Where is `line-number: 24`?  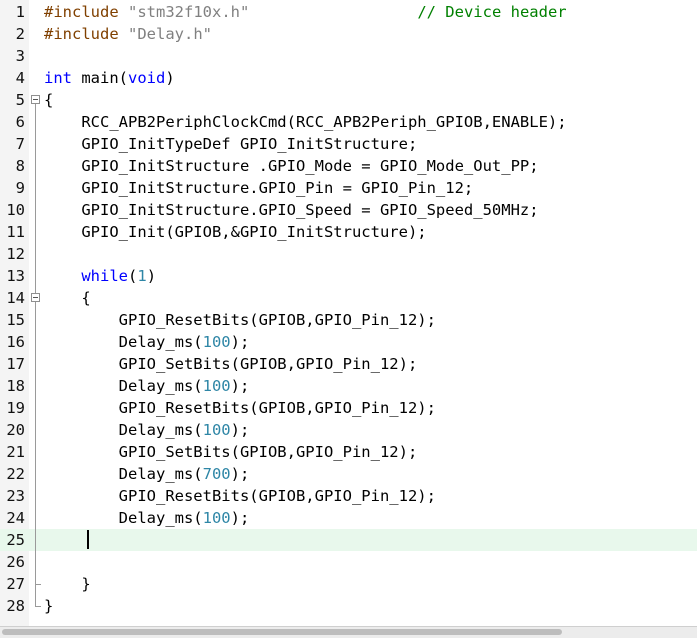
line-number: 24 is located at coordinates (15, 518).